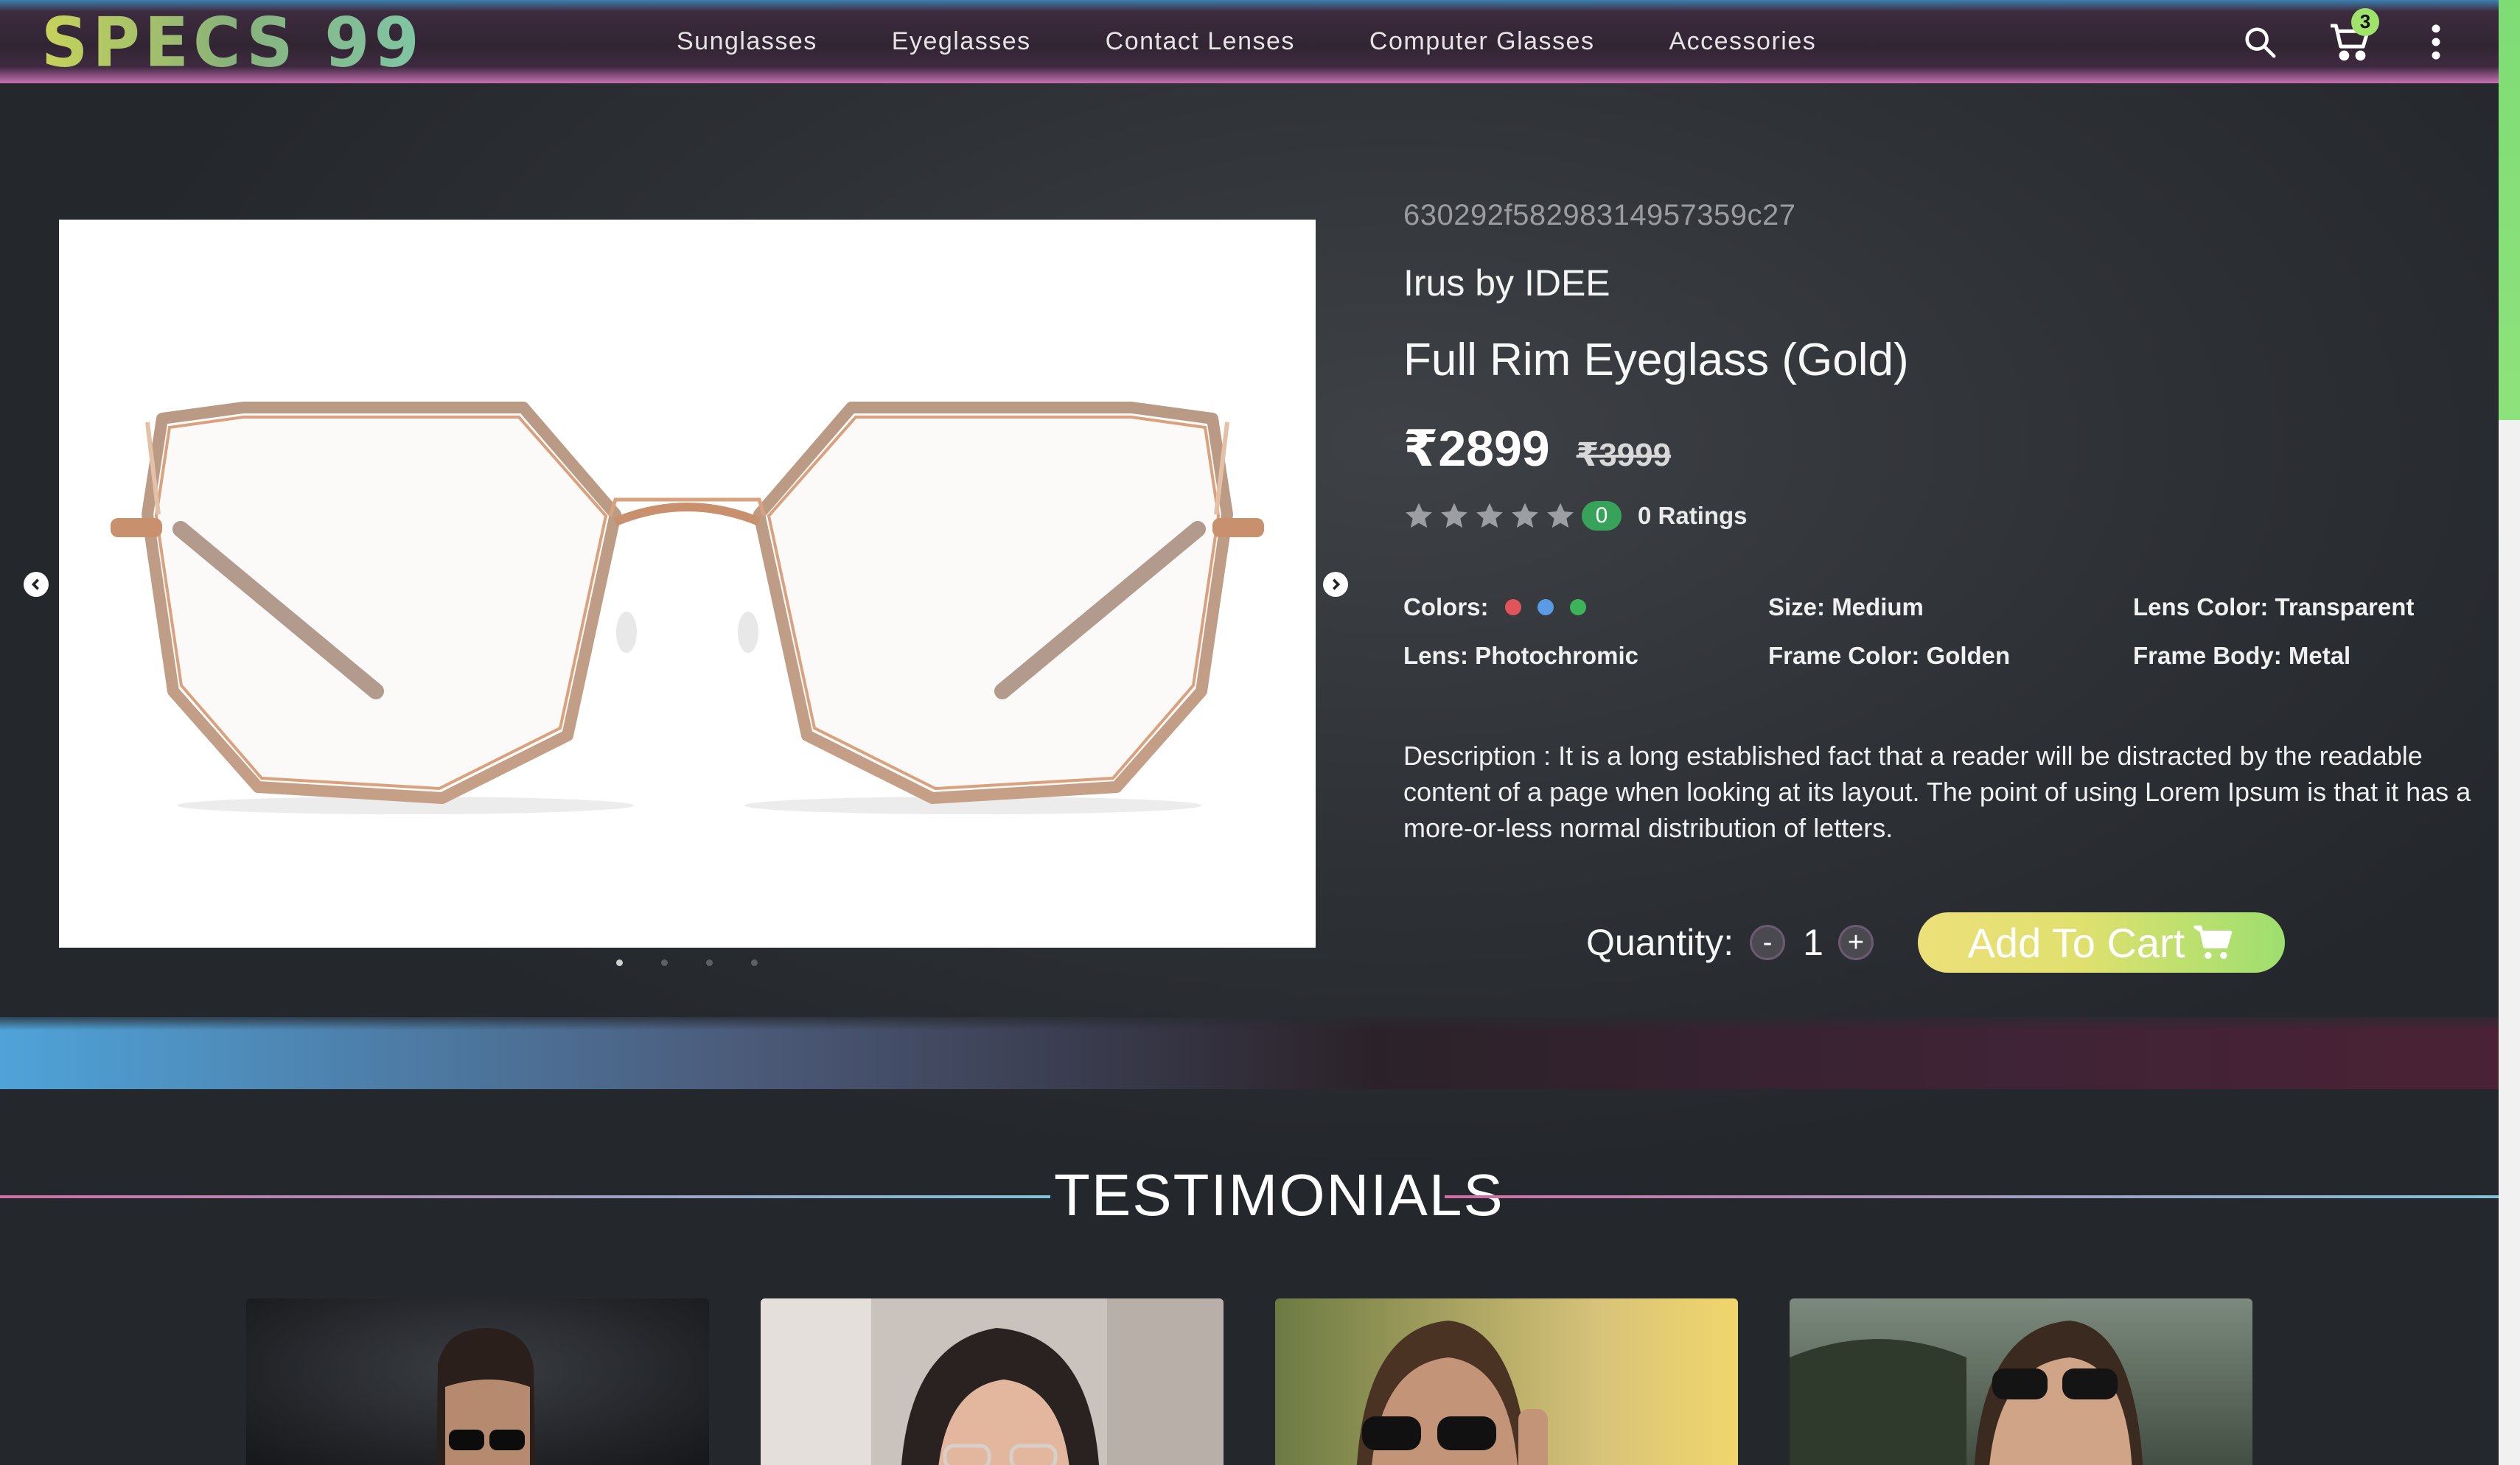 The height and width of the screenshot is (1465, 2520). I want to click on testimonial-cards, so click(1249, 1381).